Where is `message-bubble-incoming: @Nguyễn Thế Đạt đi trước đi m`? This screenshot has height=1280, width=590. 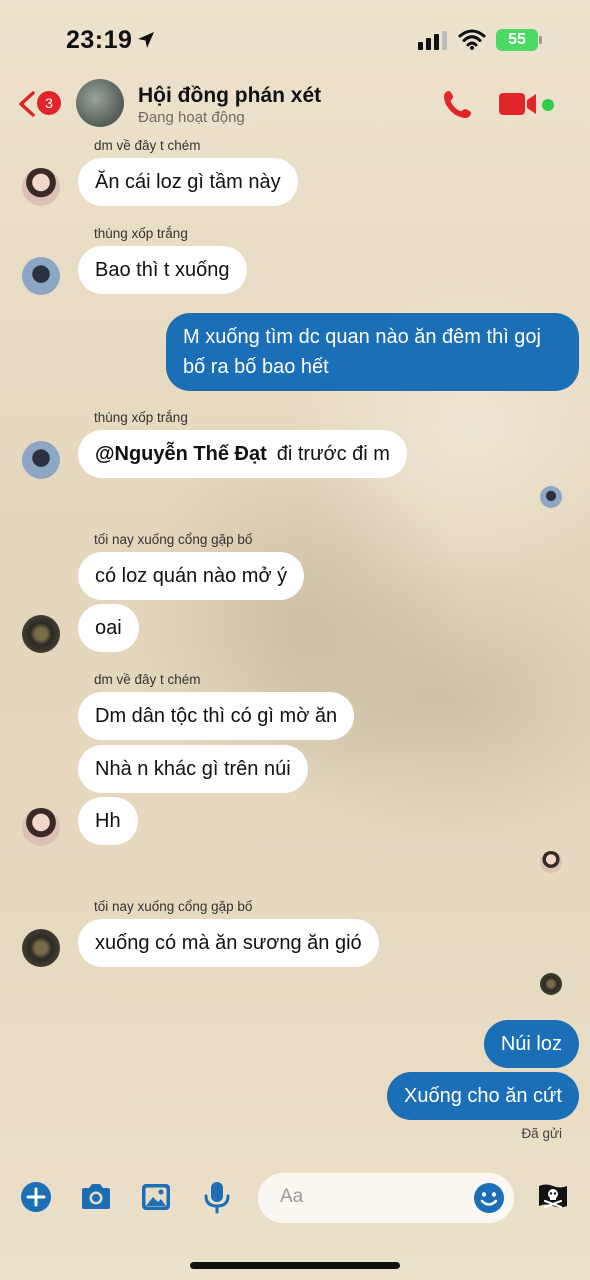
message-bubble-incoming: @Nguyễn Thế Đạt đi trước đi m is located at coordinates (242, 454).